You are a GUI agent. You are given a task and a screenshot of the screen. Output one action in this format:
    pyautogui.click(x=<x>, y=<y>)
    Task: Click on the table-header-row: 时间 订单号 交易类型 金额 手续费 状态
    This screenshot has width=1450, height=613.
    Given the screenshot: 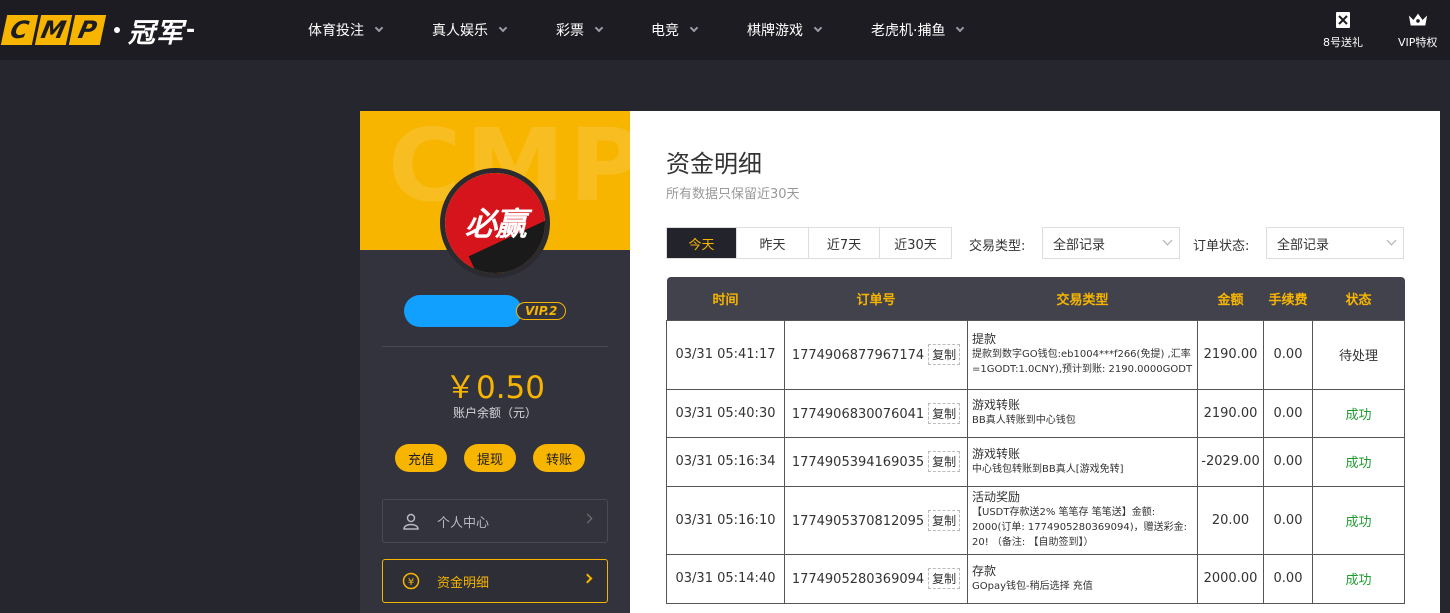 What is the action you would take?
    pyautogui.click(x=1035, y=298)
    